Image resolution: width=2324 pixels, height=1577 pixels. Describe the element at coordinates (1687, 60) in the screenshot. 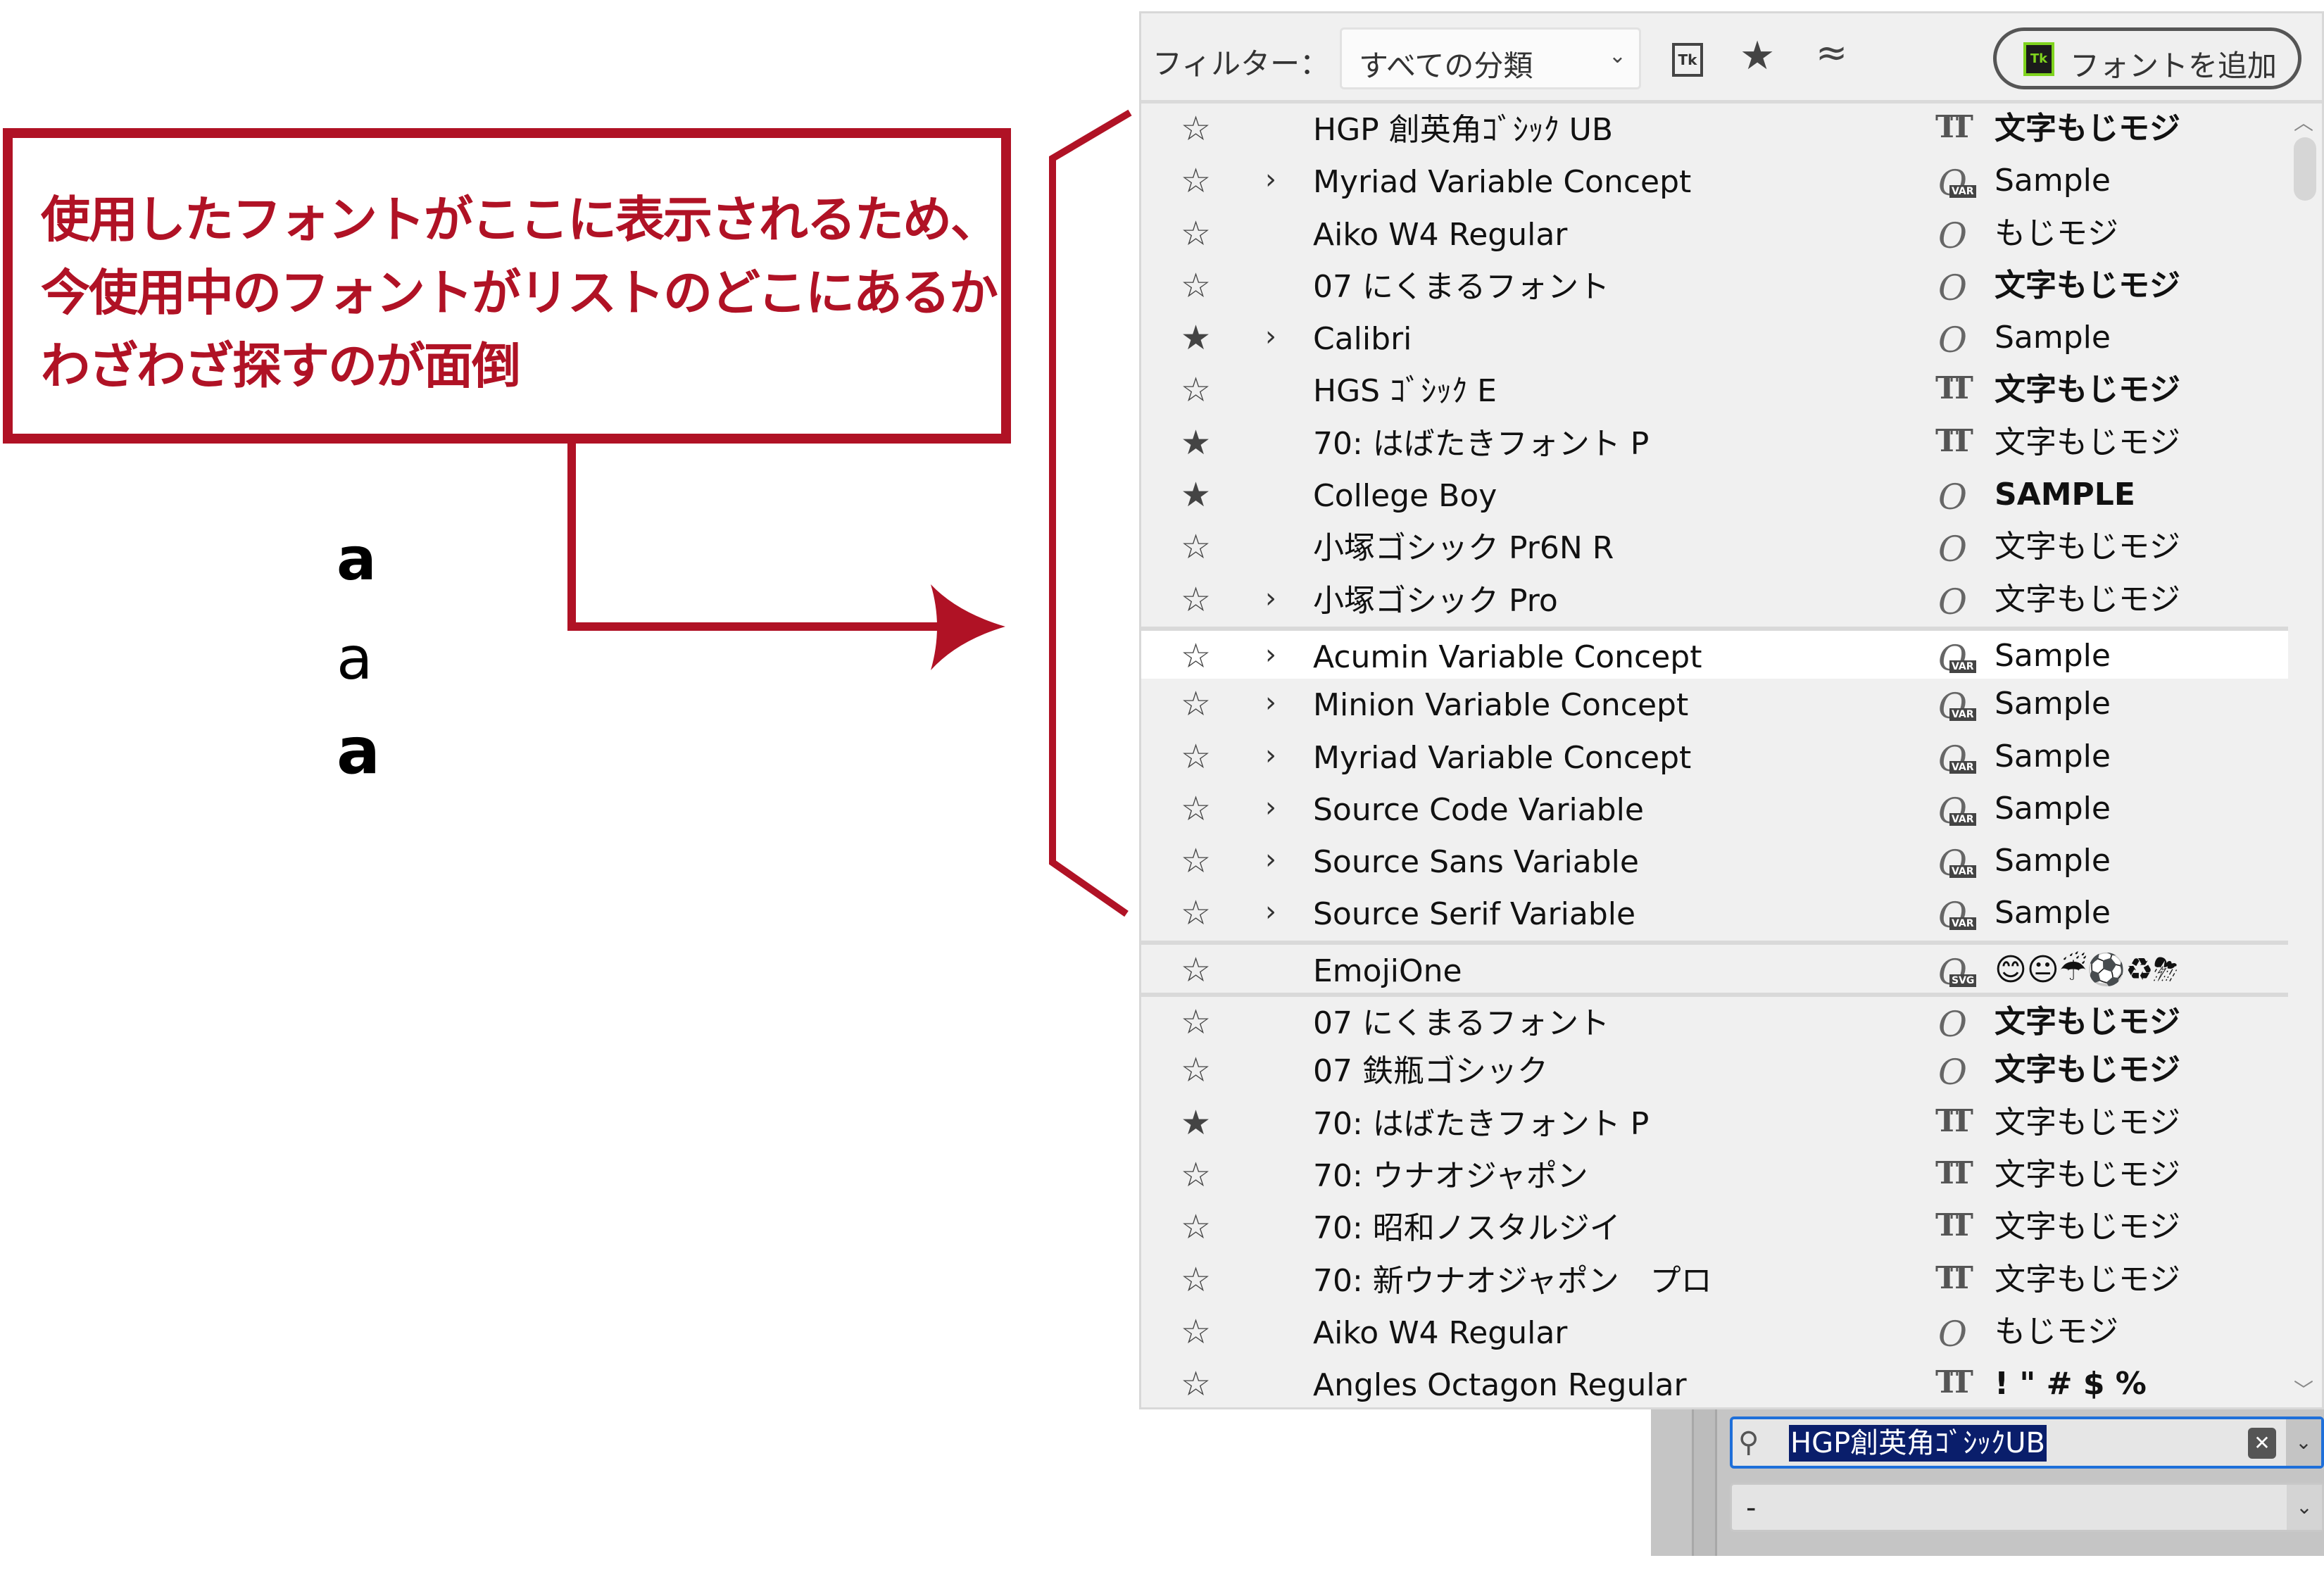

I see `typekit-filter-icon: Tk` at that location.